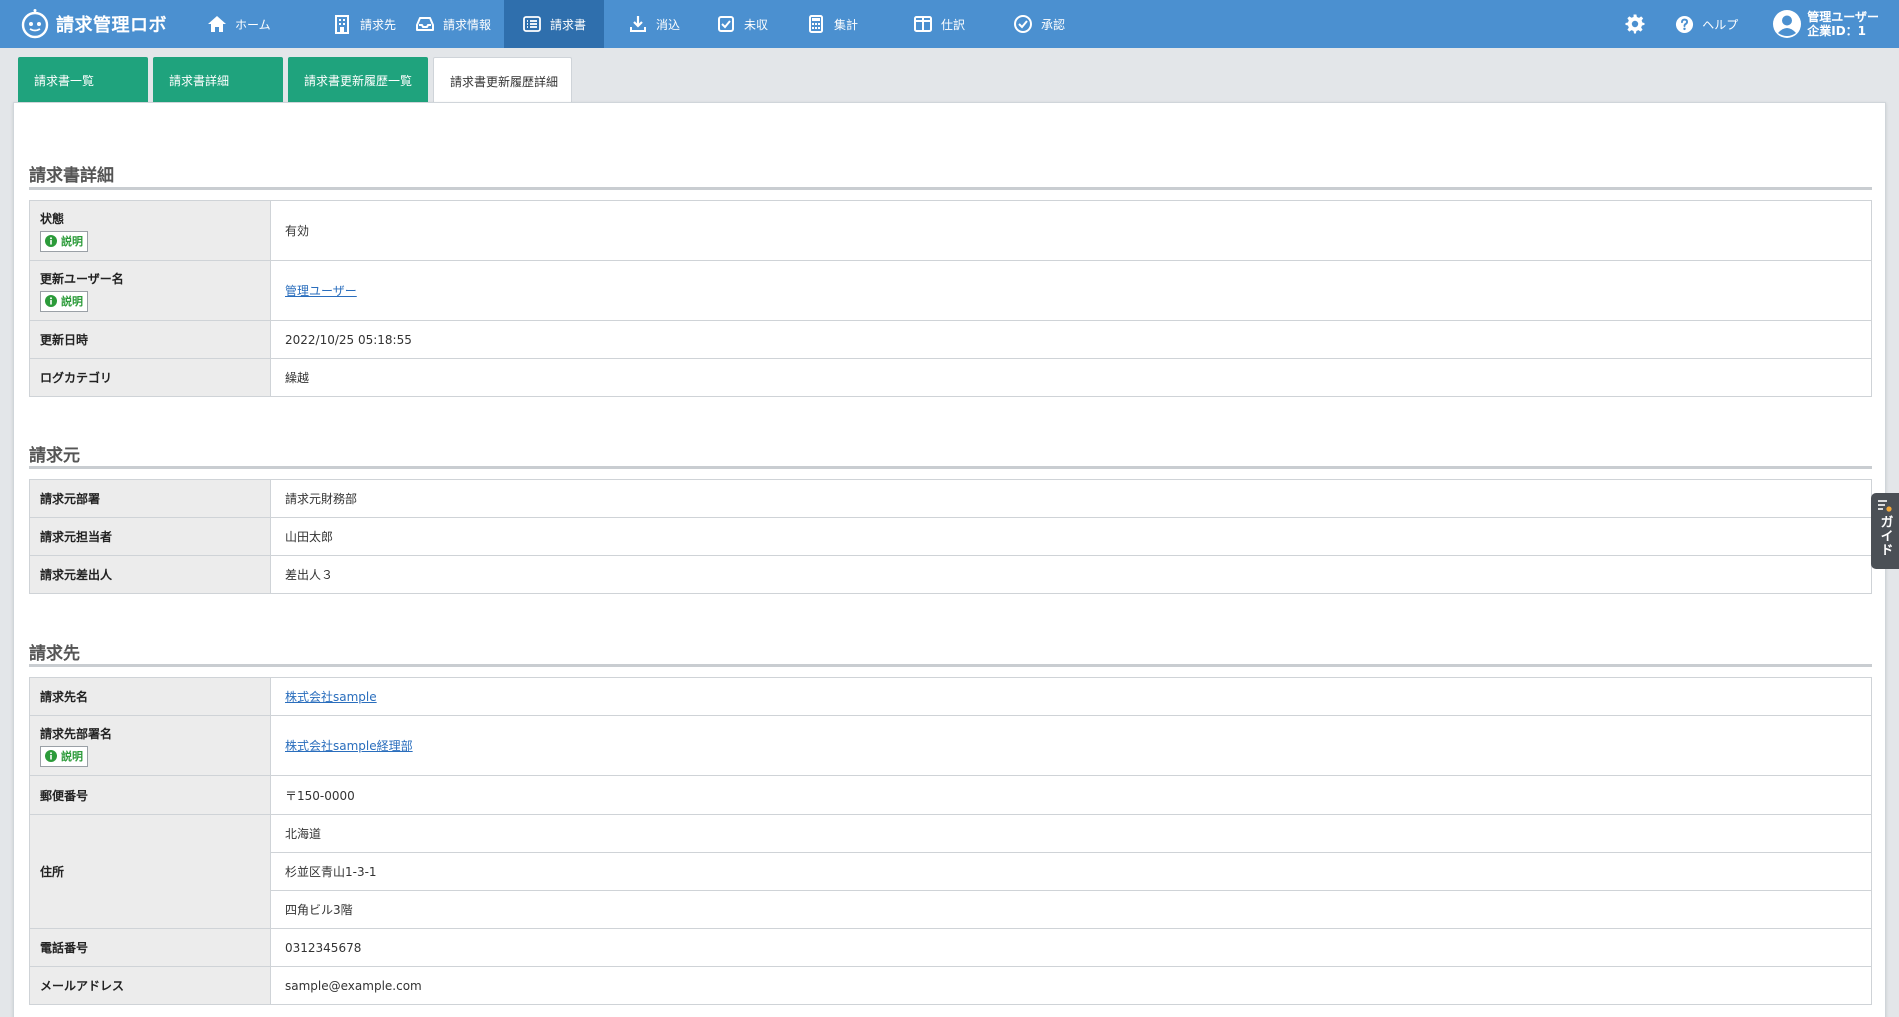  Describe the element at coordinates (150, 377) in the screenshot. I see `label-log-category: ログカテゴリ` at that location.